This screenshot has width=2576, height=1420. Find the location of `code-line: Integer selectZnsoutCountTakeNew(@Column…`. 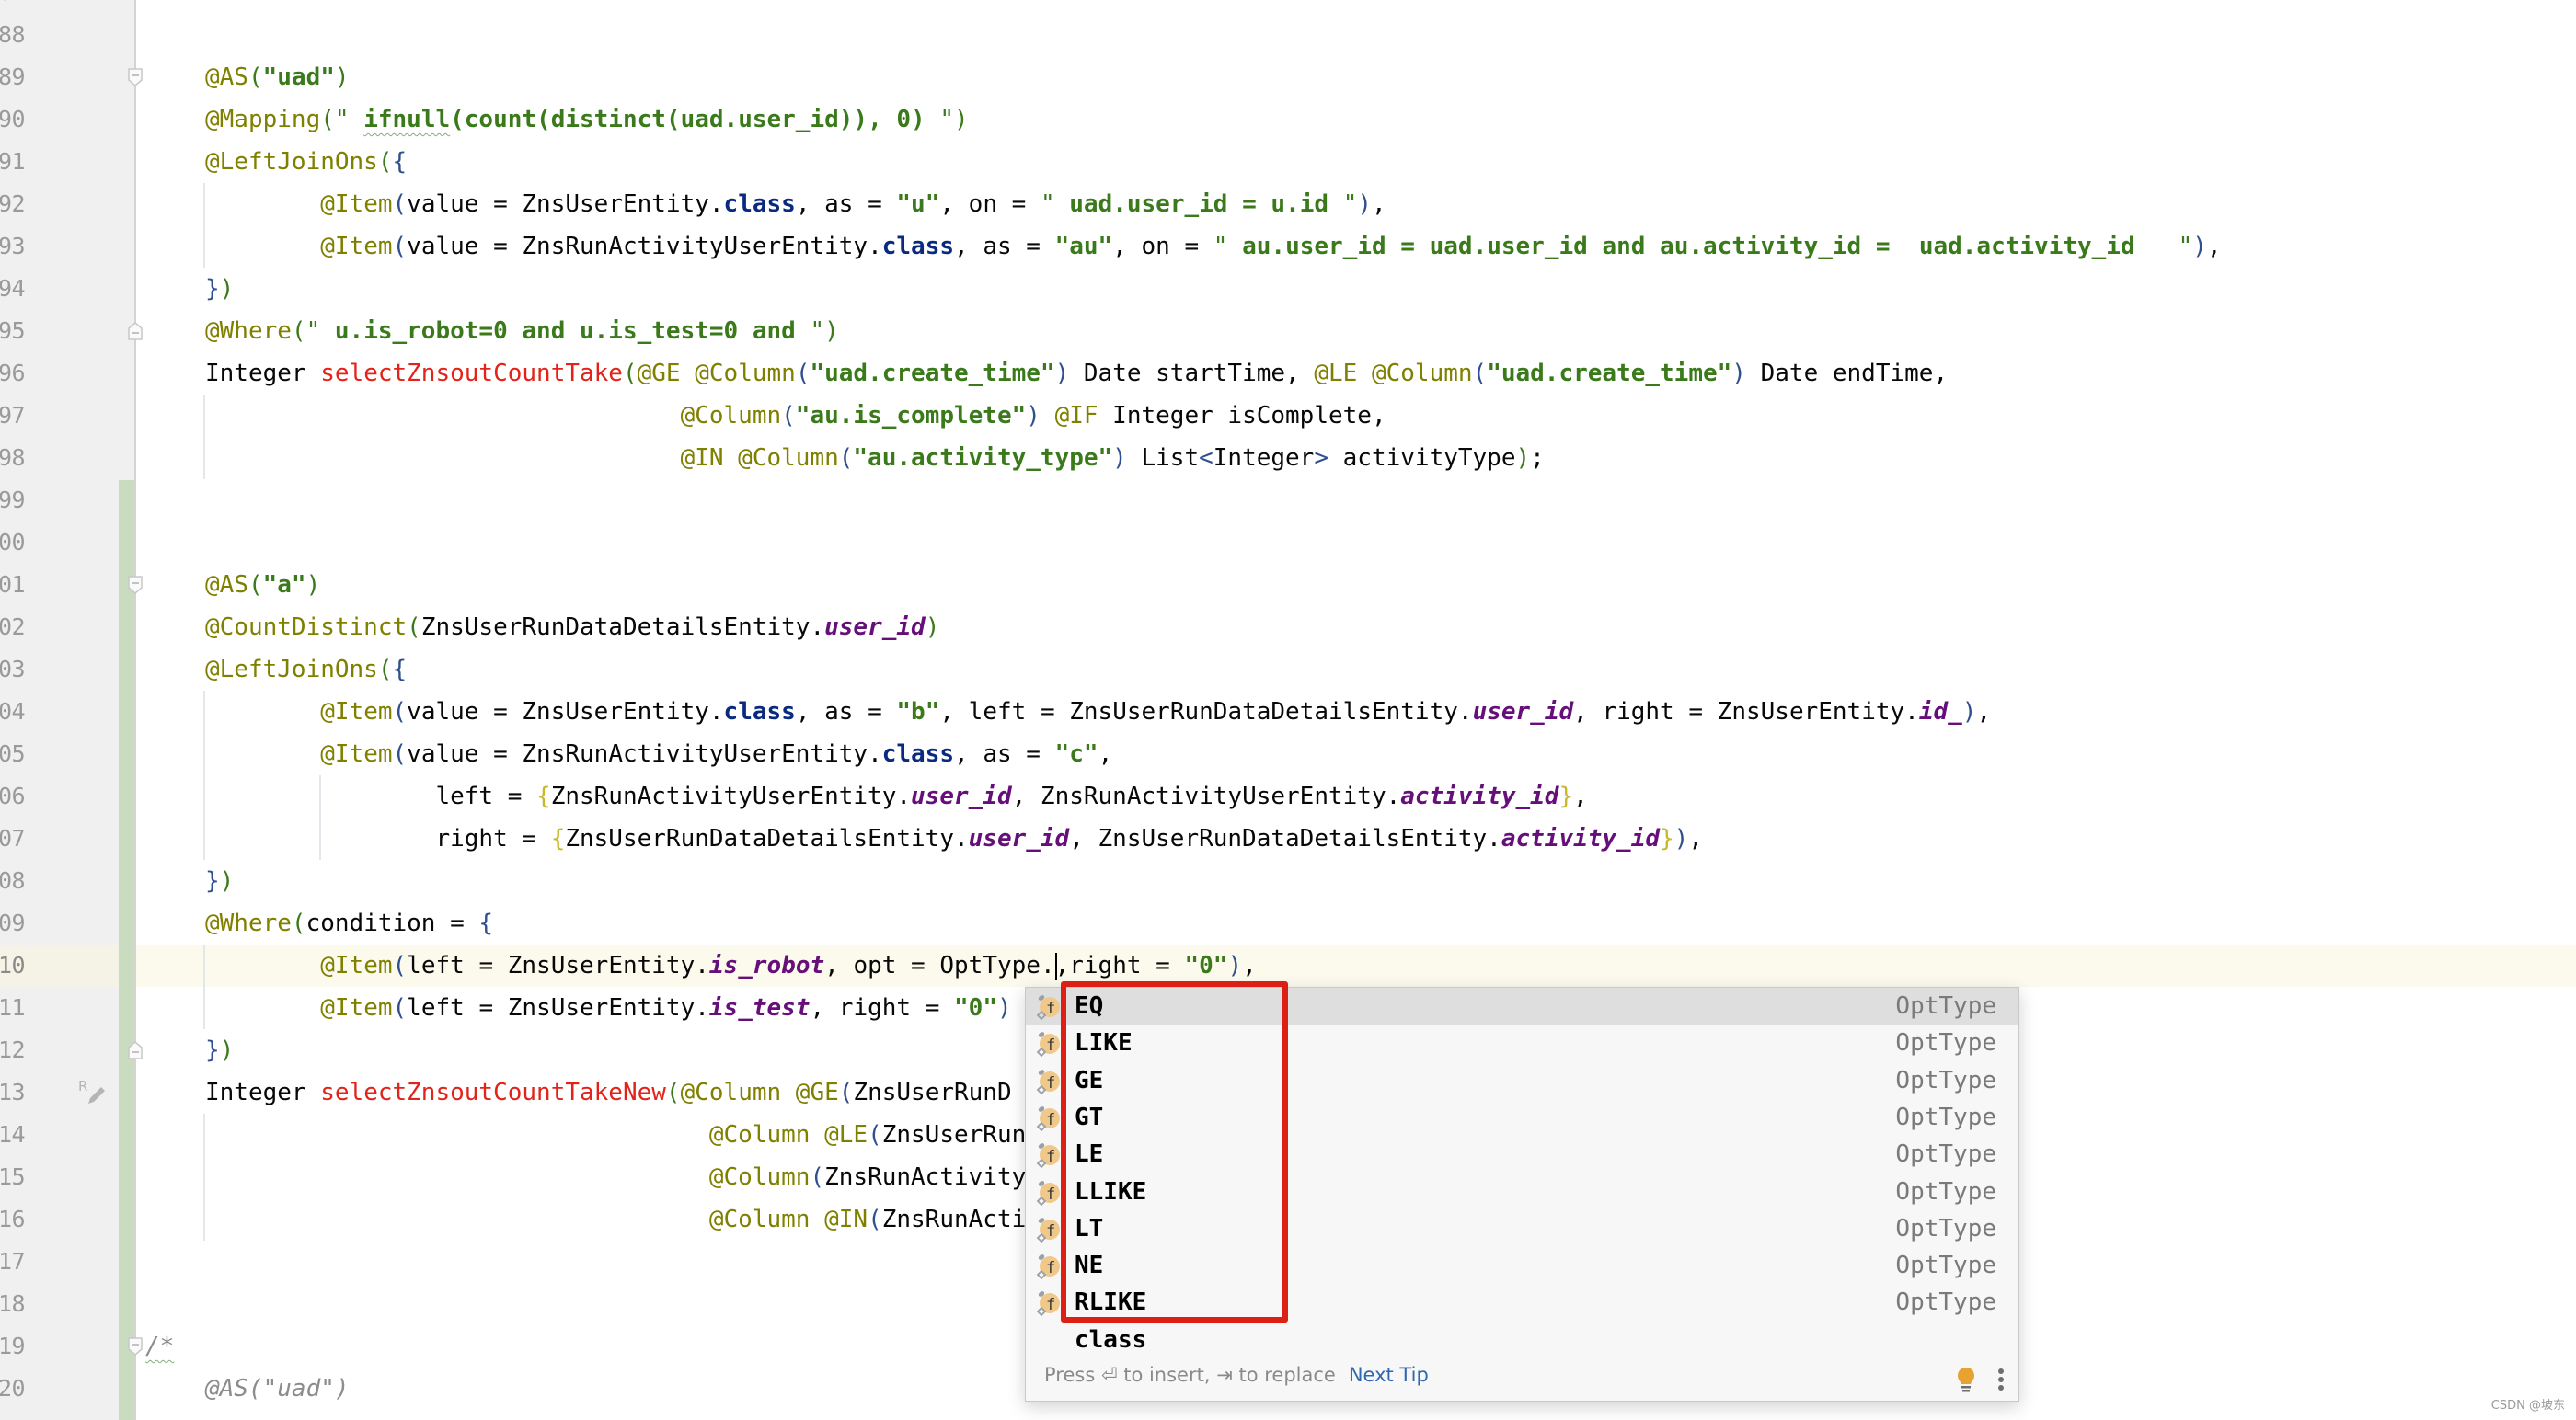

code-line: Integer selectZnsoutCountTakeNew(@Column… is located at coordinates (608, 1093).